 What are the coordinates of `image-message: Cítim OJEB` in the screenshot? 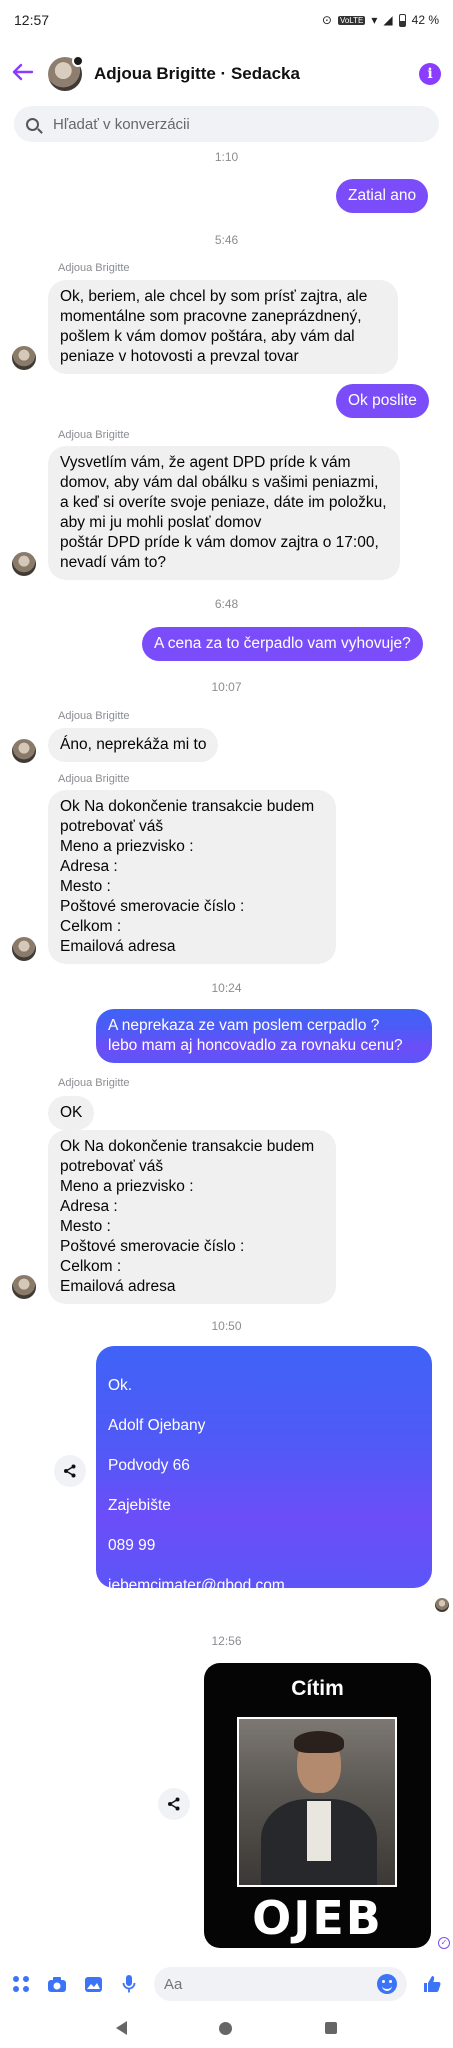 It's located at (317, 1805).